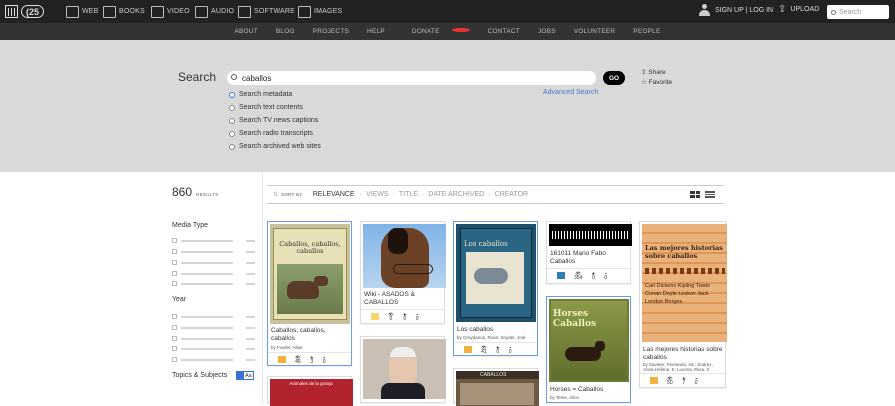  I want to click on go-button: GO, so click(614, 78).